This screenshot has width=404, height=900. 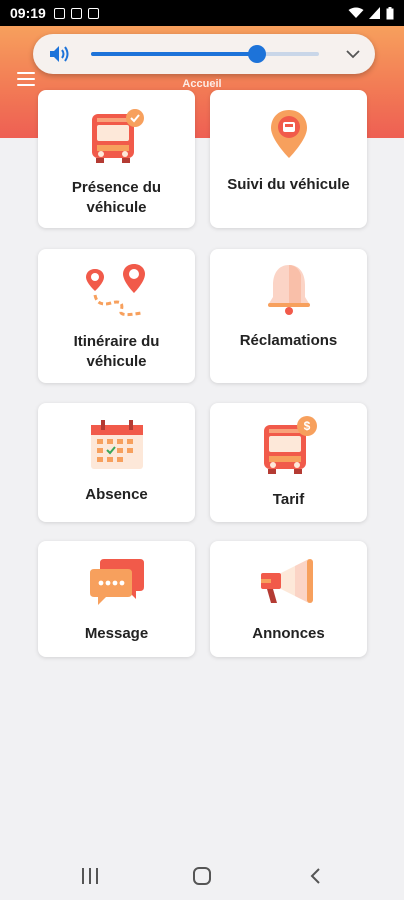 What do you see at coordinates (60, 54) in the screenshot?
I see `speaker-icon` at bounding box center [60, 54].